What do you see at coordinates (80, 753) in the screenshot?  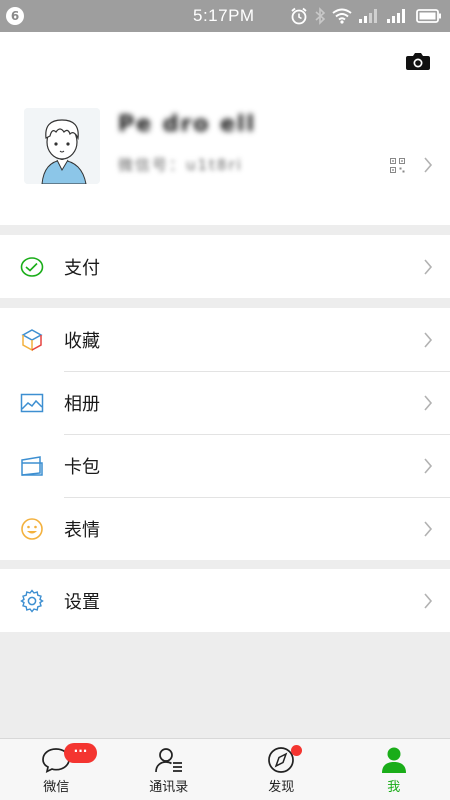 I see `unread-badge: ···` at bounding box center [80, 753].